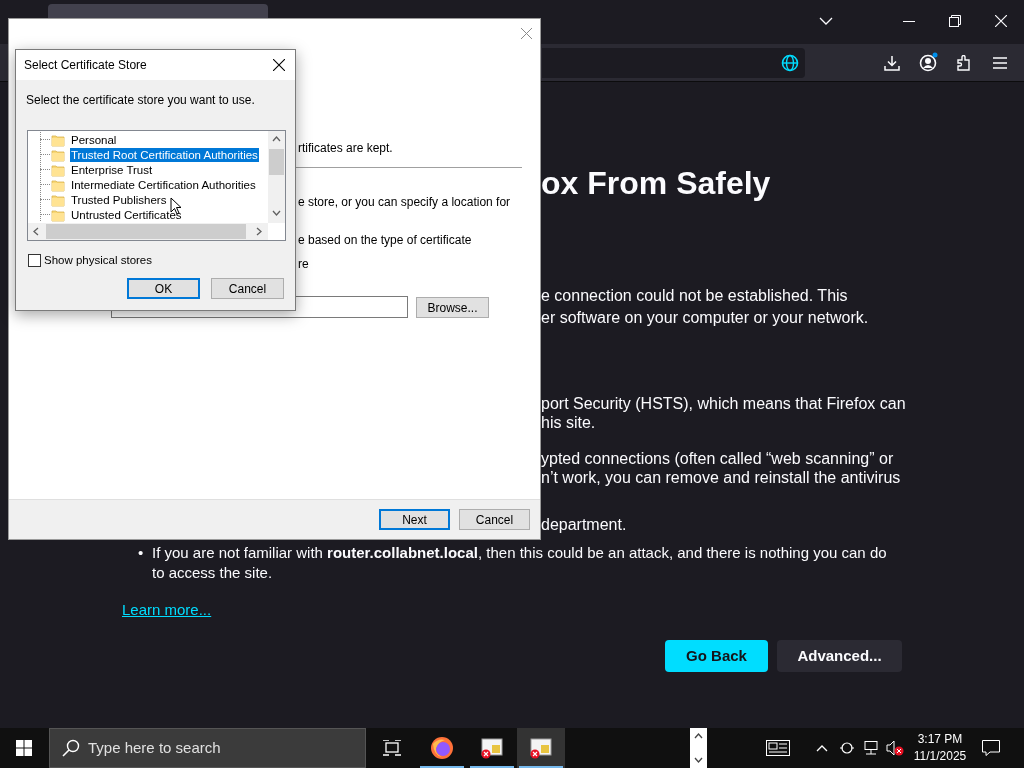  What do you see at coordinates (86, 65) in the screenshot?
I see `dialog-title: Select Certificate Store` at bounding box center [86, 65].